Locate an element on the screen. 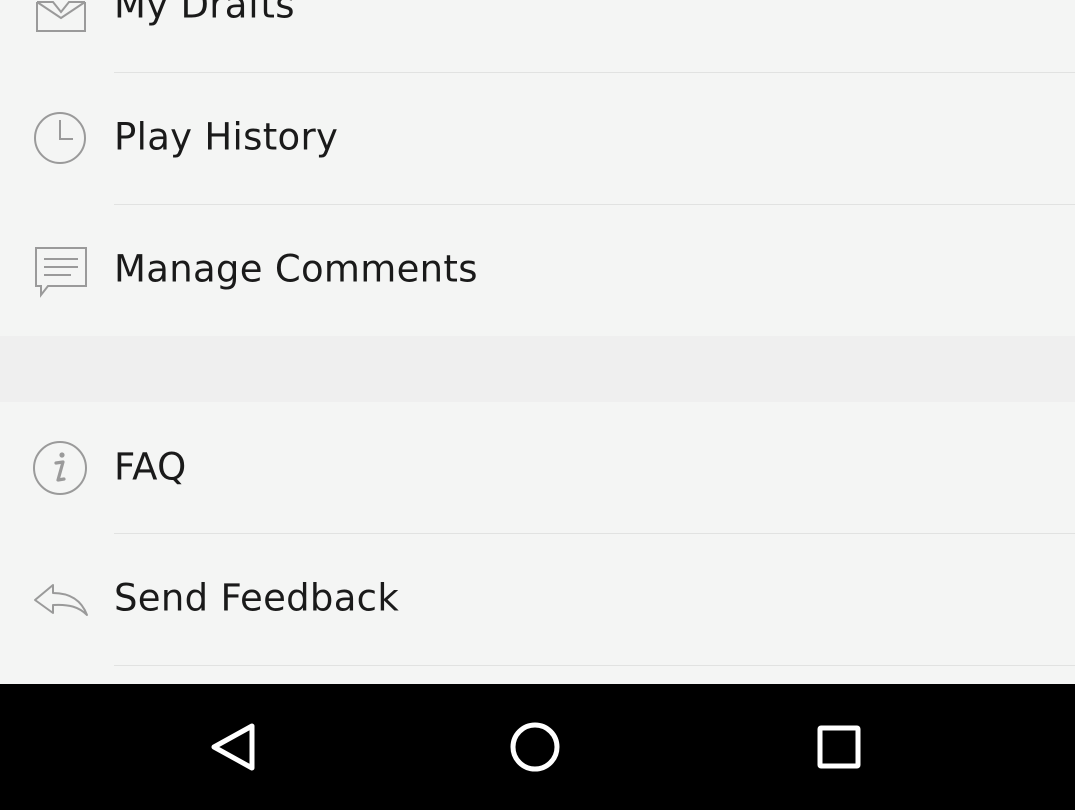 The width and height of the screenshot is (1075, 810). menu-item-label: Manage Comments is located at coordinates (296, 269).